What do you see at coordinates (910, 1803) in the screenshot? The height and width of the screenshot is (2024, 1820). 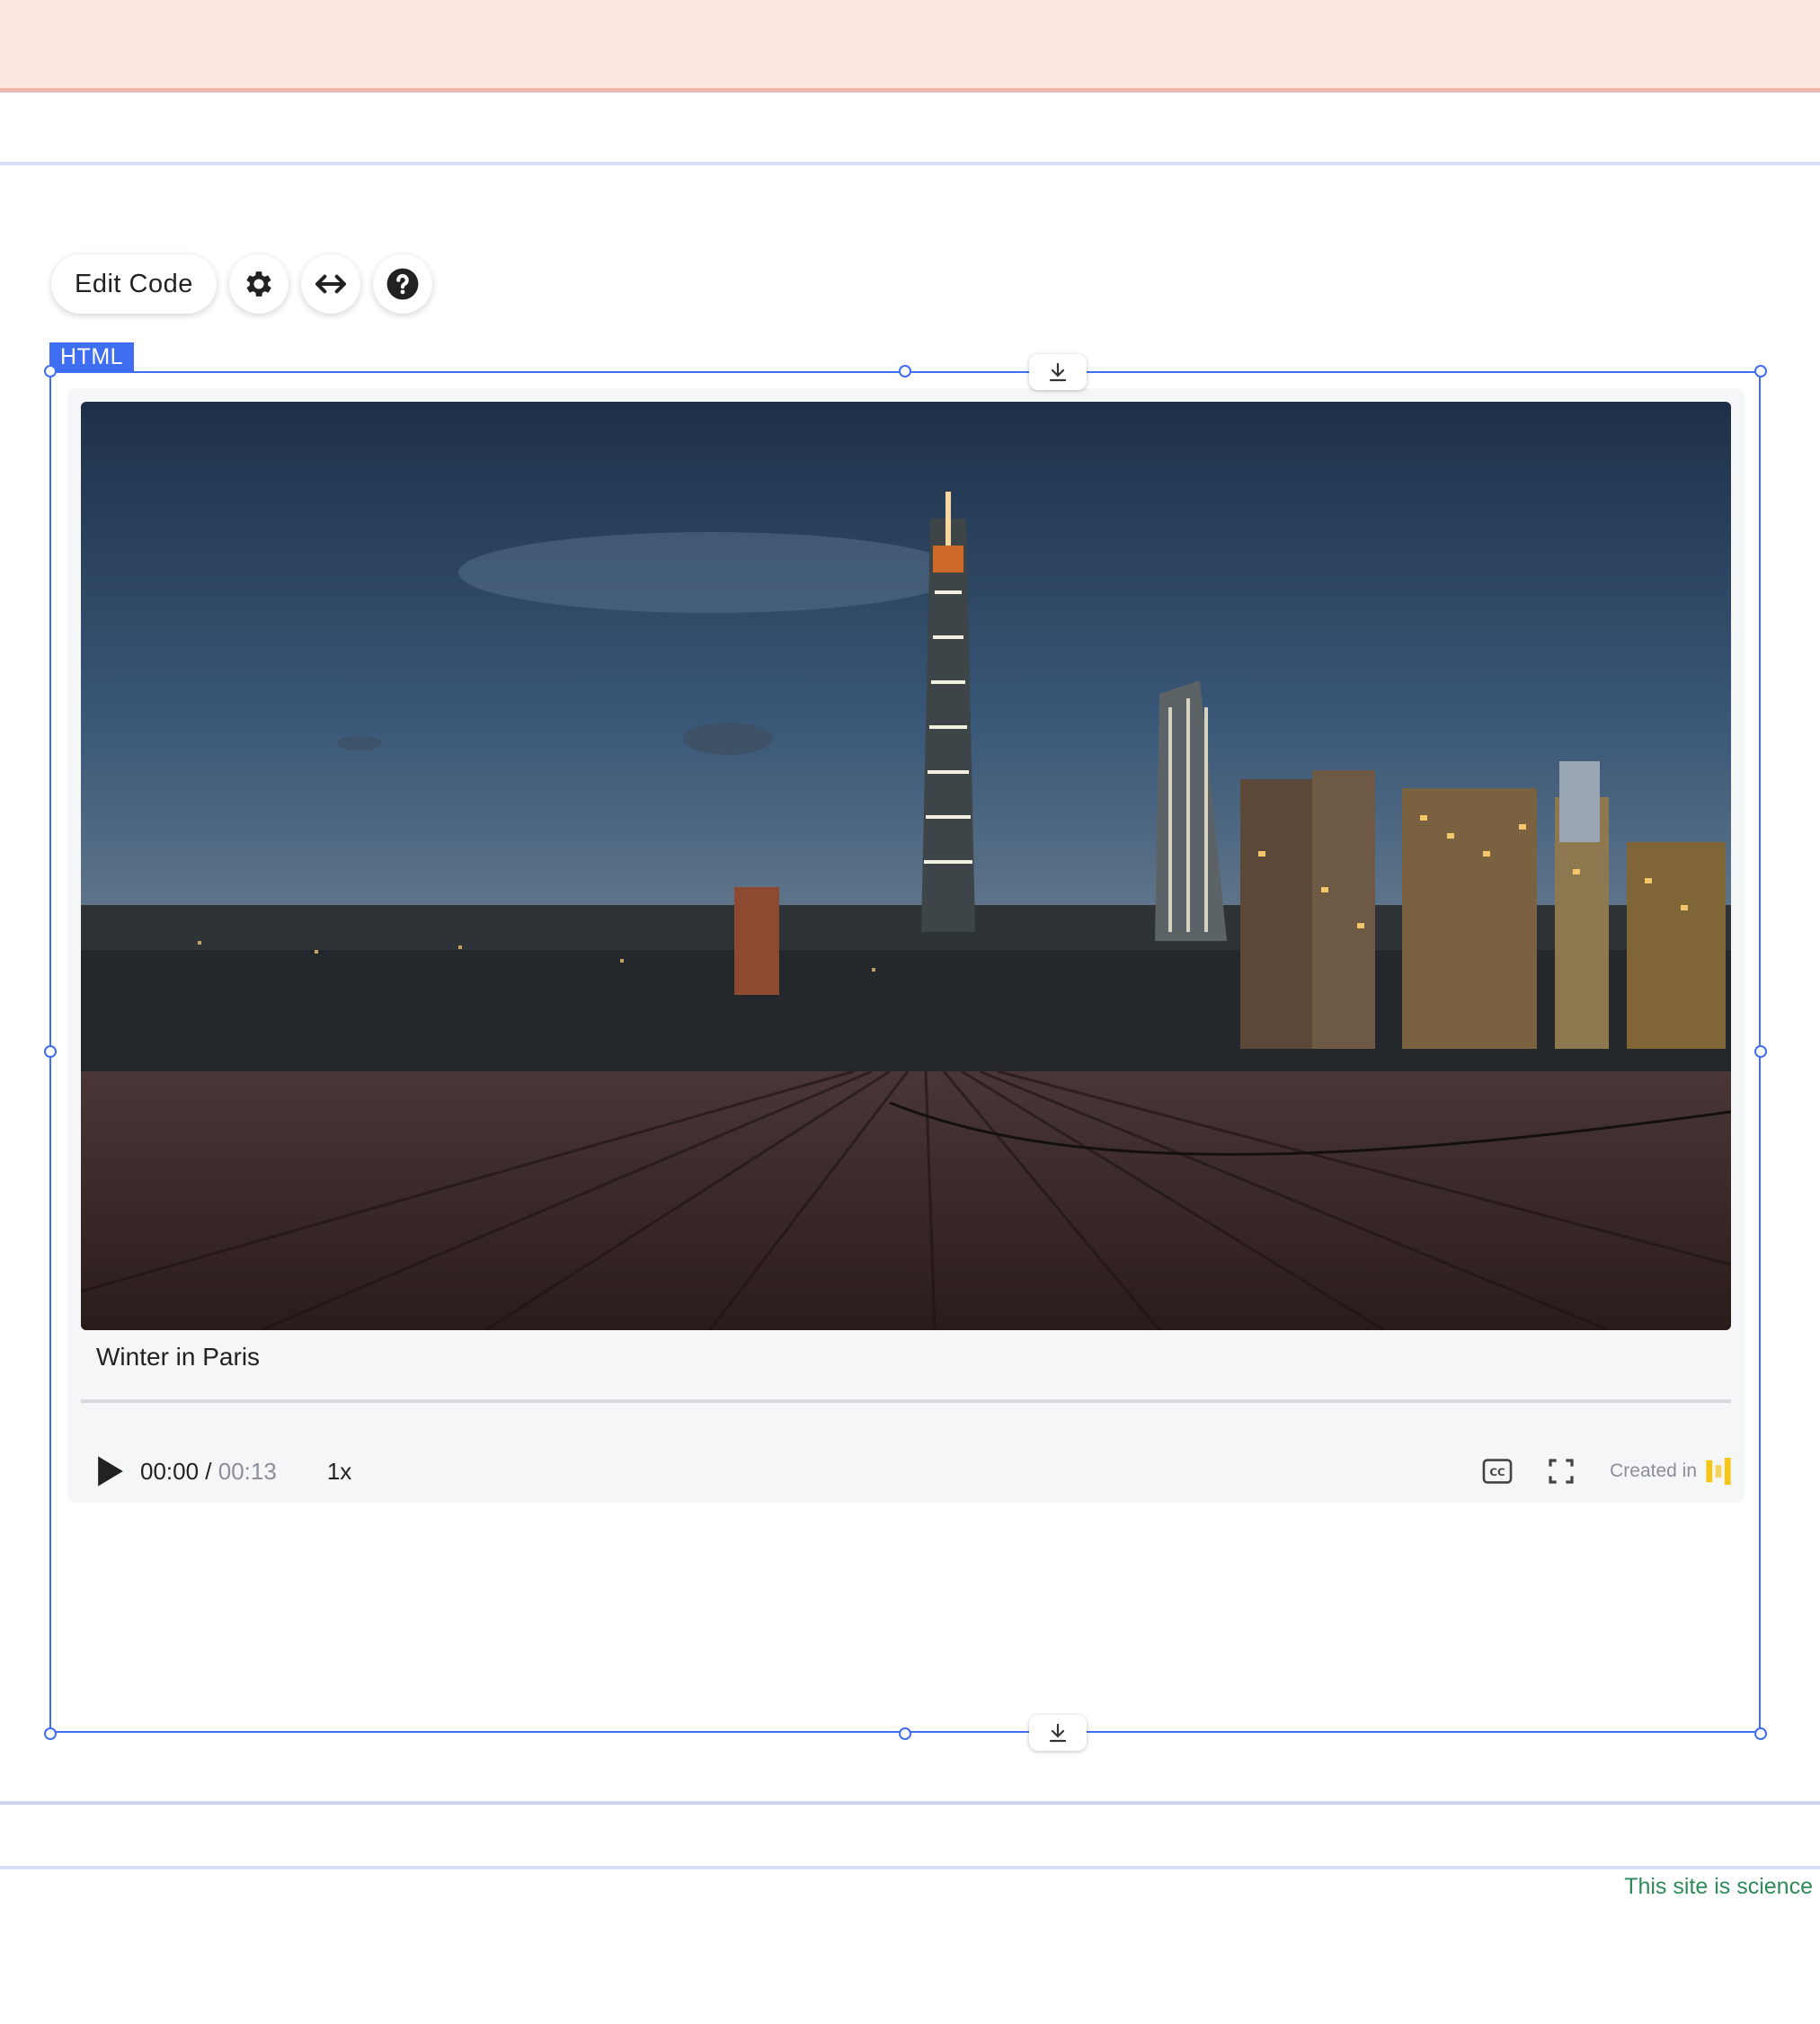 I see `section-divider-bottom` at bounding box center [910, 1803].